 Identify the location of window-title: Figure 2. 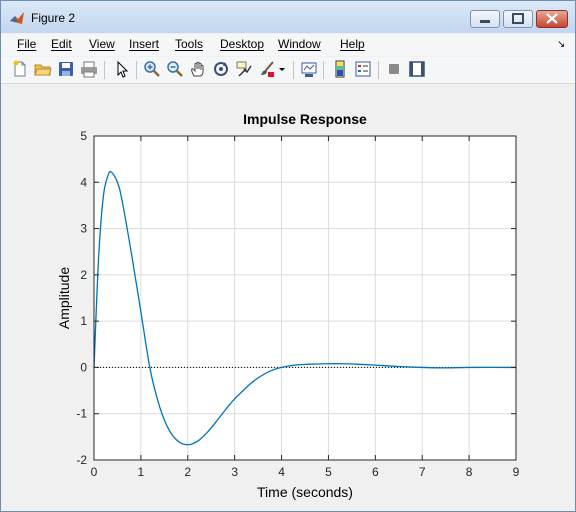
(53, 18).